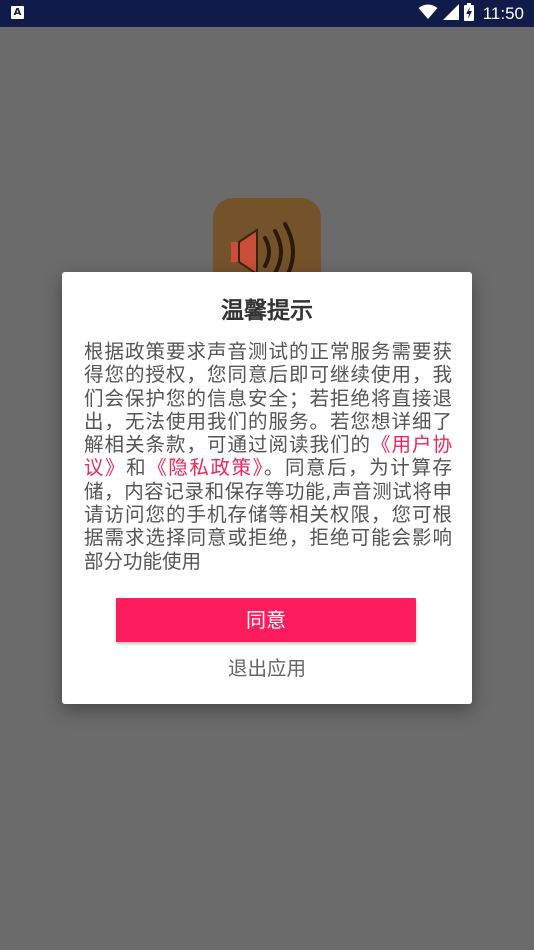  I want to click on agree-button: 同意, so click(266, 620).